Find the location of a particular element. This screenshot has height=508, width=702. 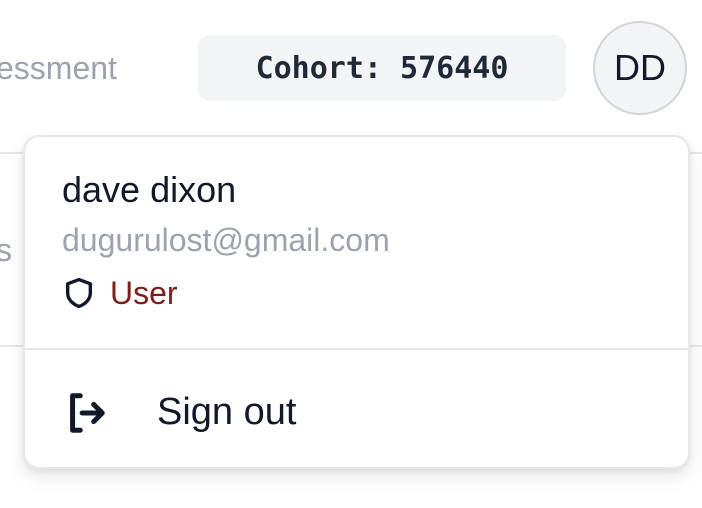

shield-icon is located at coordinates (79, 293).